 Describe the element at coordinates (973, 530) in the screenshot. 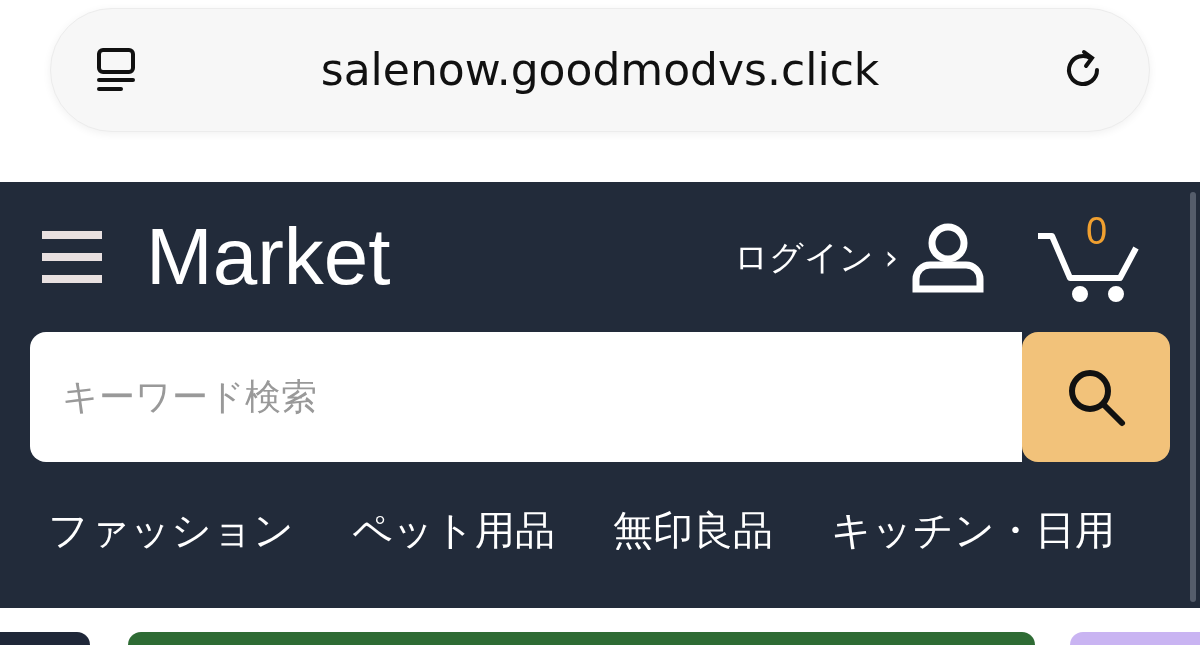

I see `category-link: キッチン・日用` at that location.